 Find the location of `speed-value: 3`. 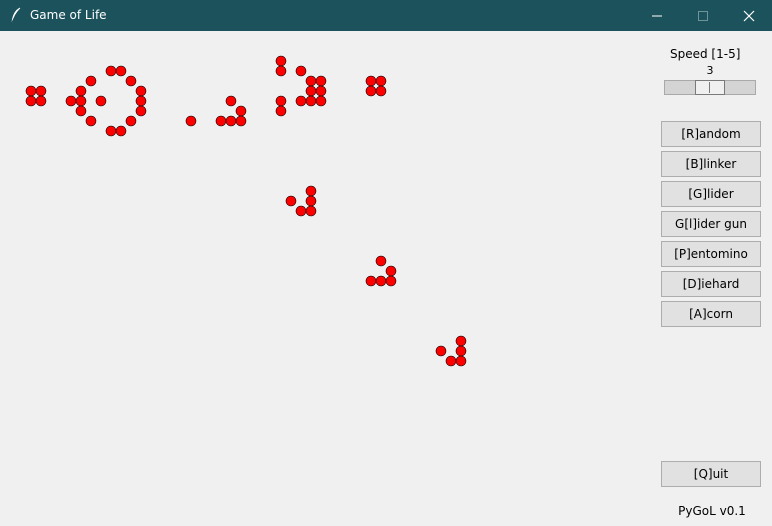

speed-value: 3 is located at coordinates (710, 70).